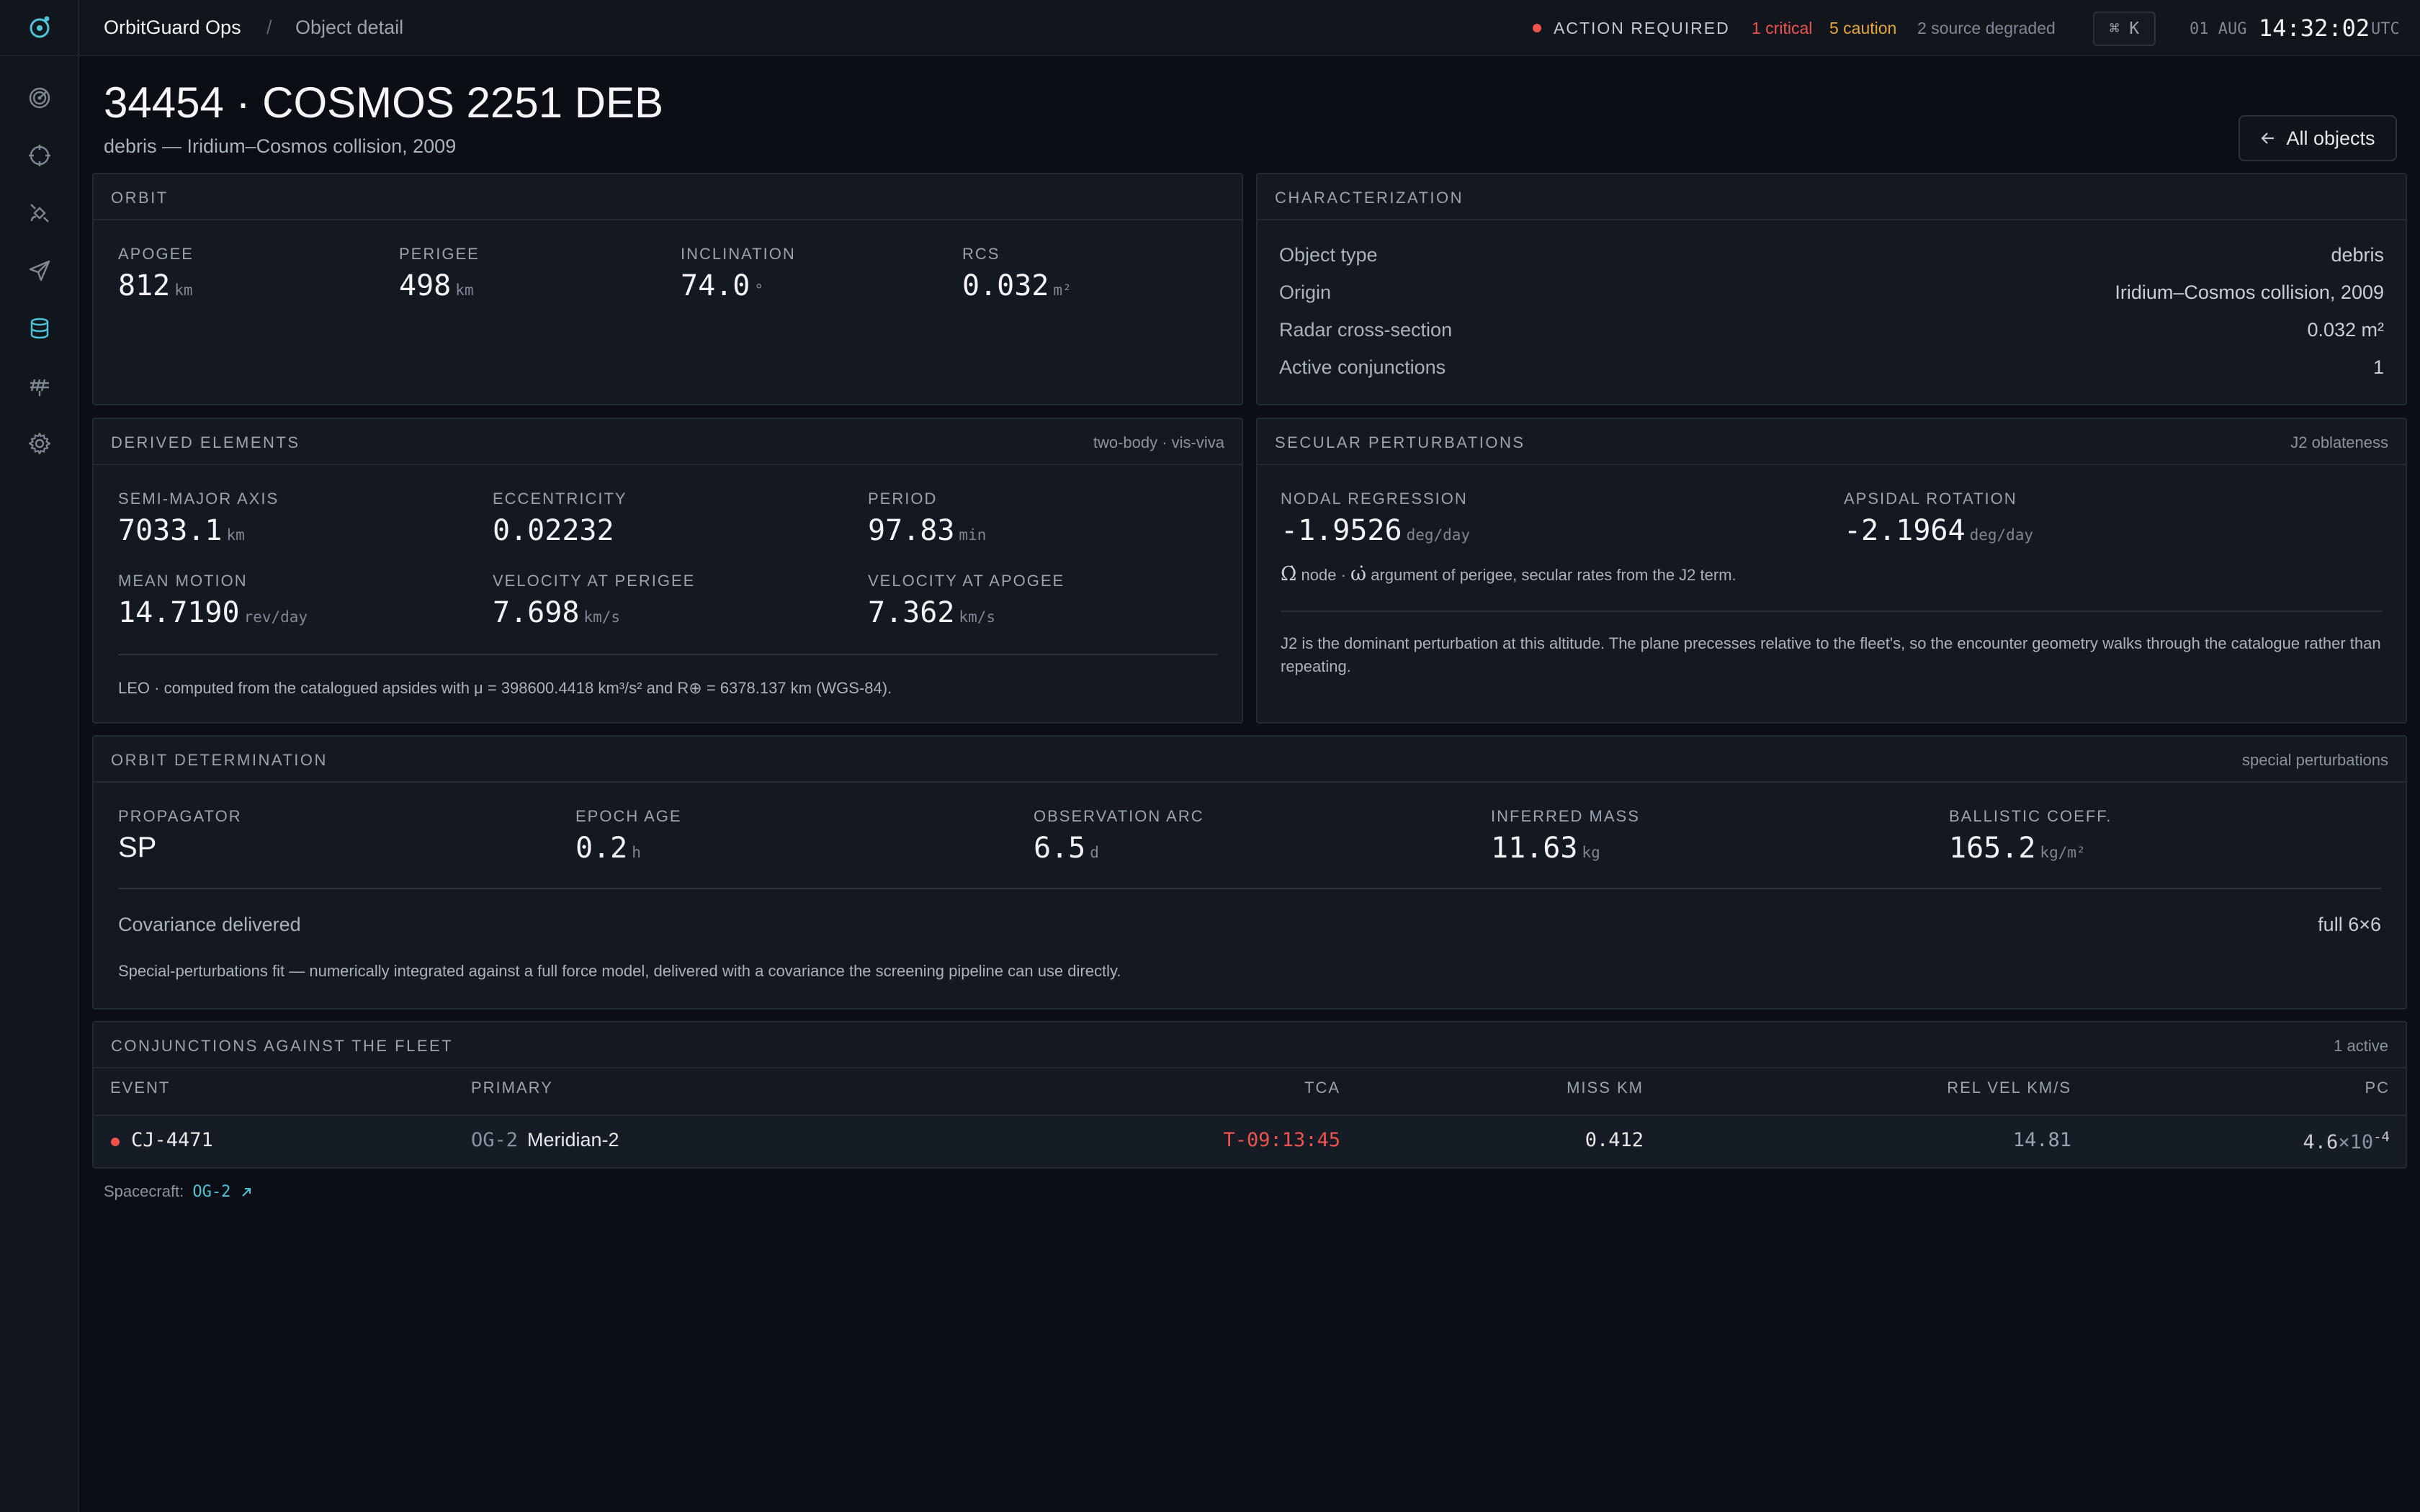 The image size is (2420, 1512). What do you see at coordinates (2030, 836) in the screenshot?
I see `stat-ballistic-coeff: BALLISTIC COEFF. 165.2 kg/m²` at bounding box center [2030, 836].